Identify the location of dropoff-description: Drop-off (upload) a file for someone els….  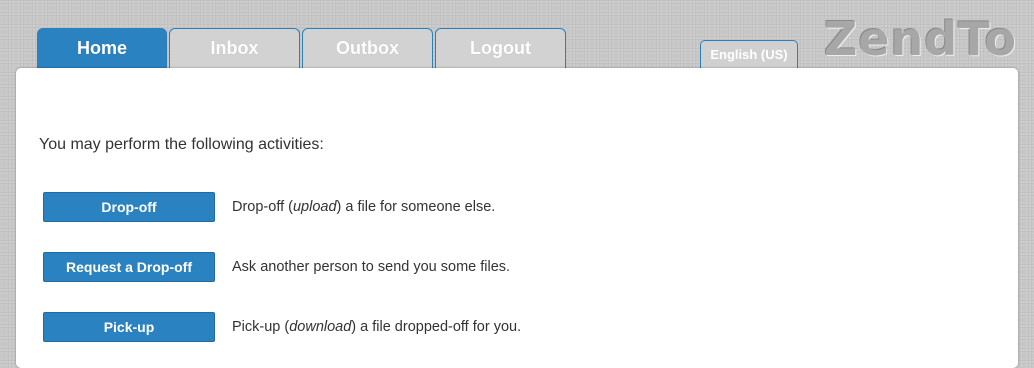
(363, 207).